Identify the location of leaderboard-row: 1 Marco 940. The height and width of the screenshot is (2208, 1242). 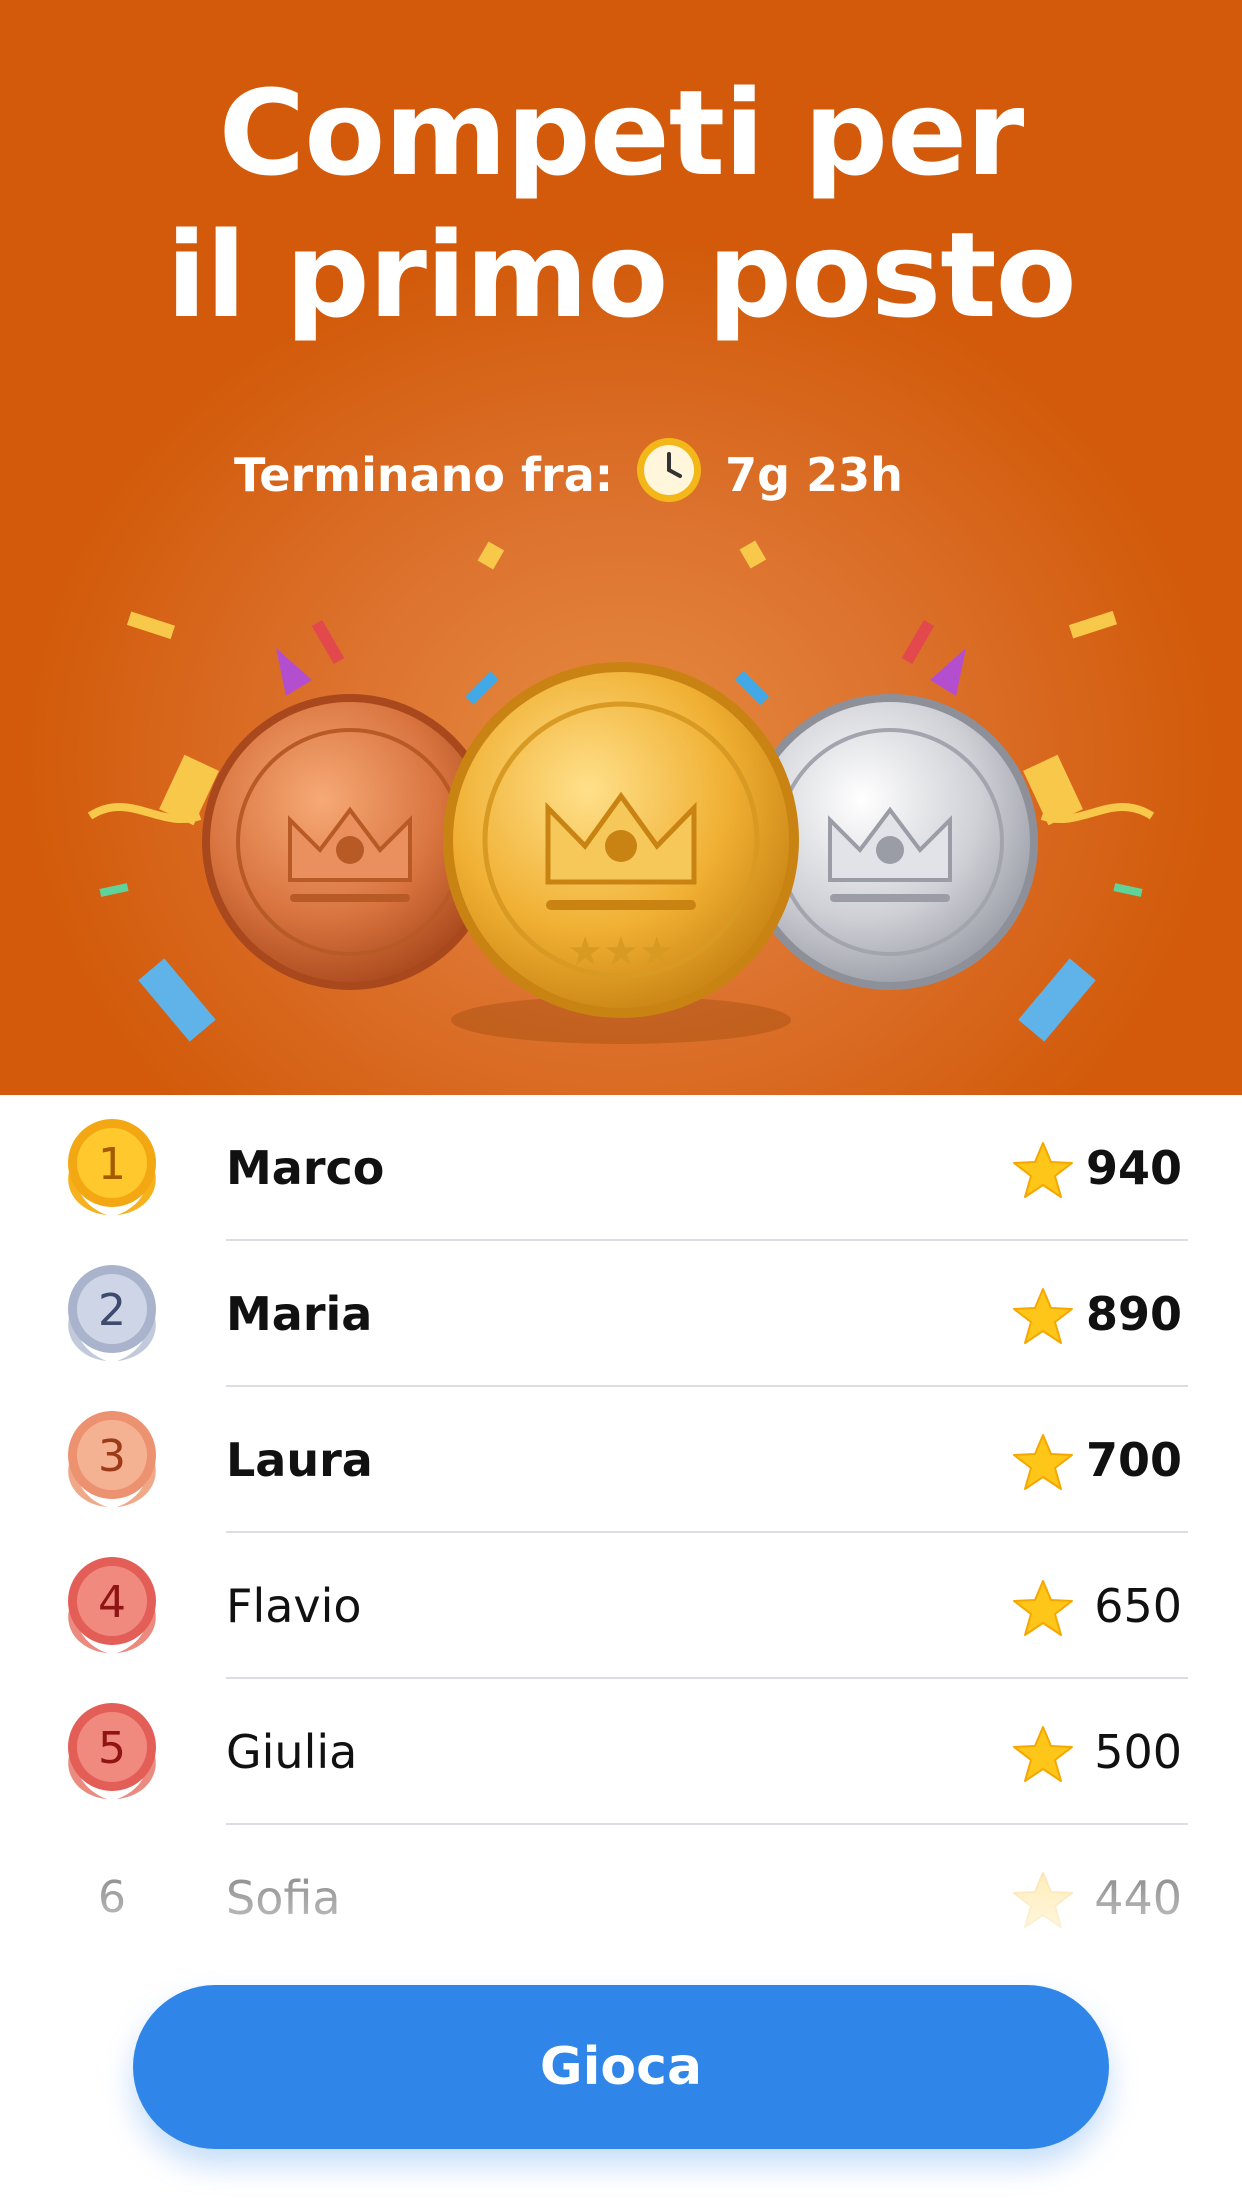
(621, 1168).